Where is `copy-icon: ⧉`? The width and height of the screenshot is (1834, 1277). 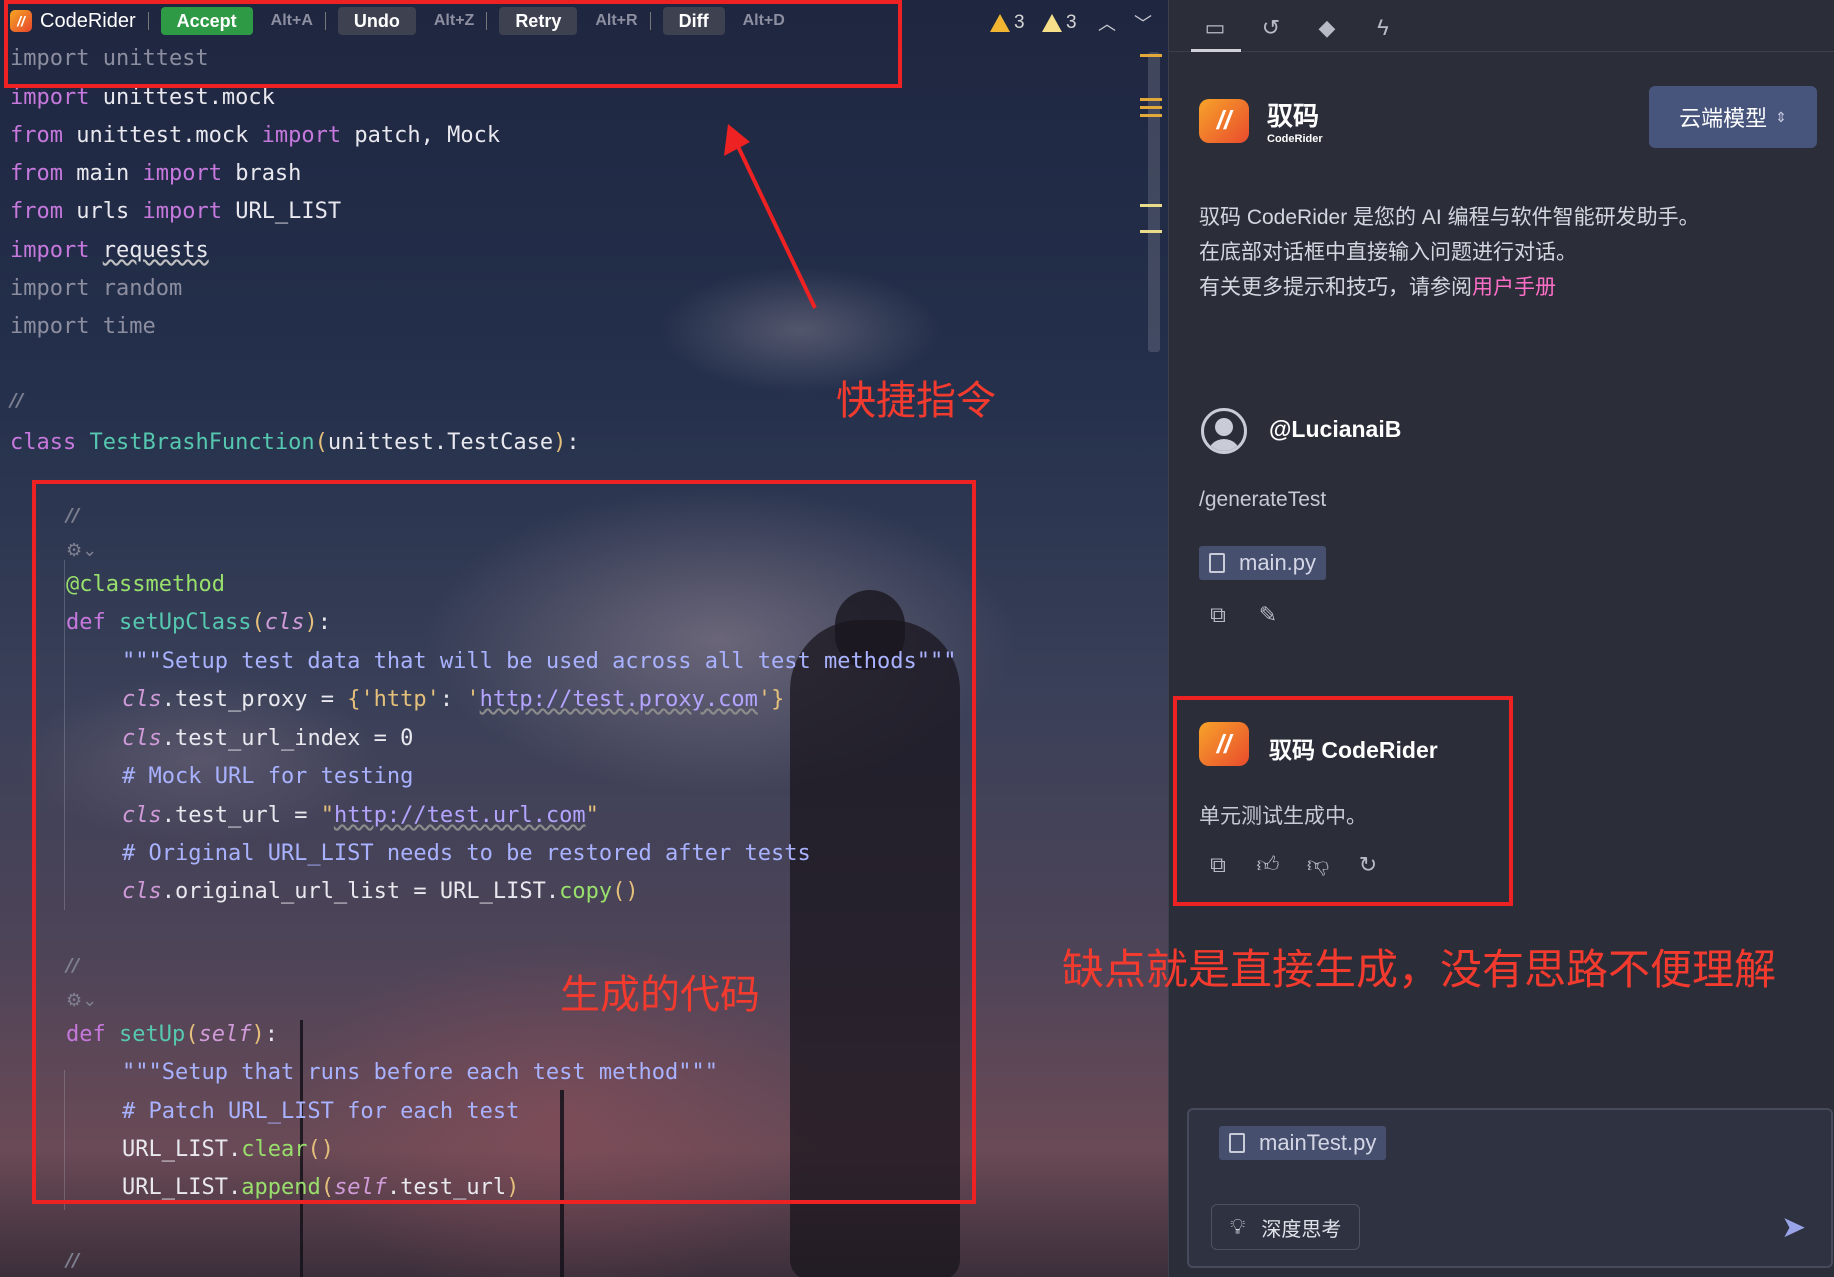
copy-icon: ⧉ is located at coordinates (1218, 615).